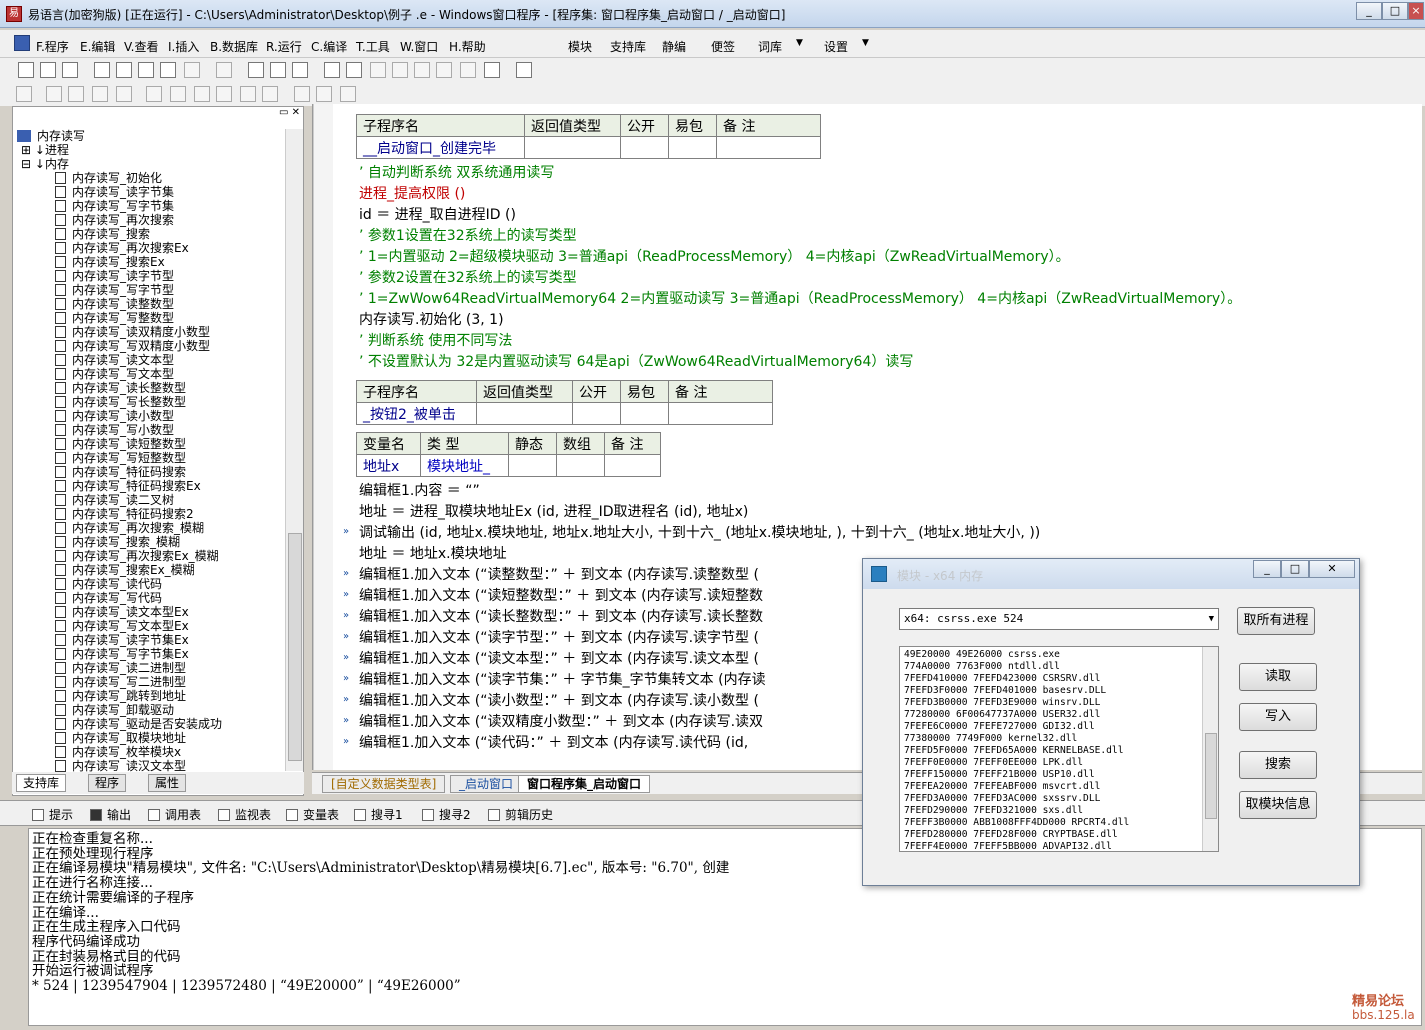 Image resolution: width=1425 pixels, height=1030 pixels. I want to click on code-line: 编辑框1.加入文本 (“读代码：” ＋ 到文本 (内存读写.读代码 (id,, so click(553, 743).